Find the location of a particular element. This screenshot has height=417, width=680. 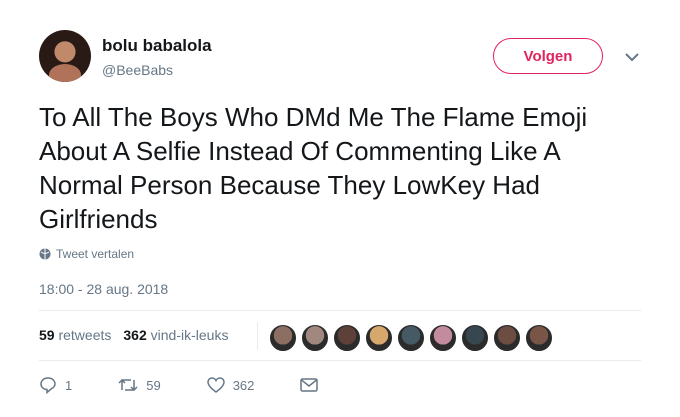

retweets-stat: 59 retweets is located at coordinates (75, 335).